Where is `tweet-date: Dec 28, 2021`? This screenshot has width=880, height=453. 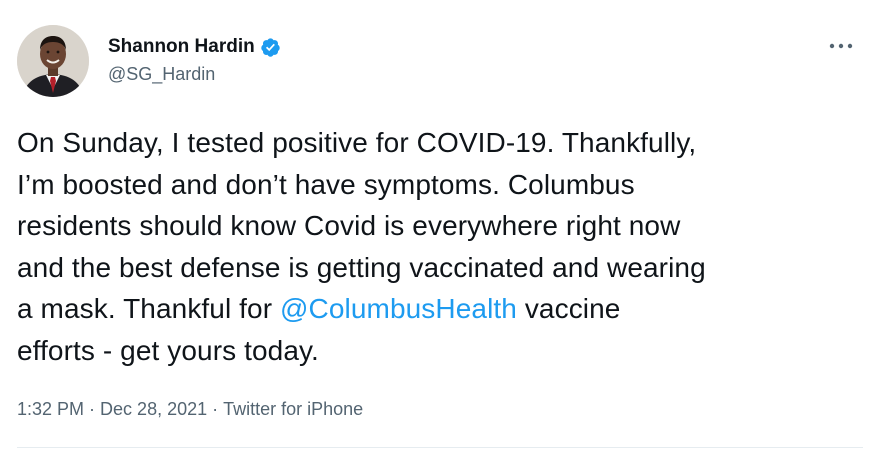
tweet-date: Dec 28, 2021 is located at coordinates (153, 409).